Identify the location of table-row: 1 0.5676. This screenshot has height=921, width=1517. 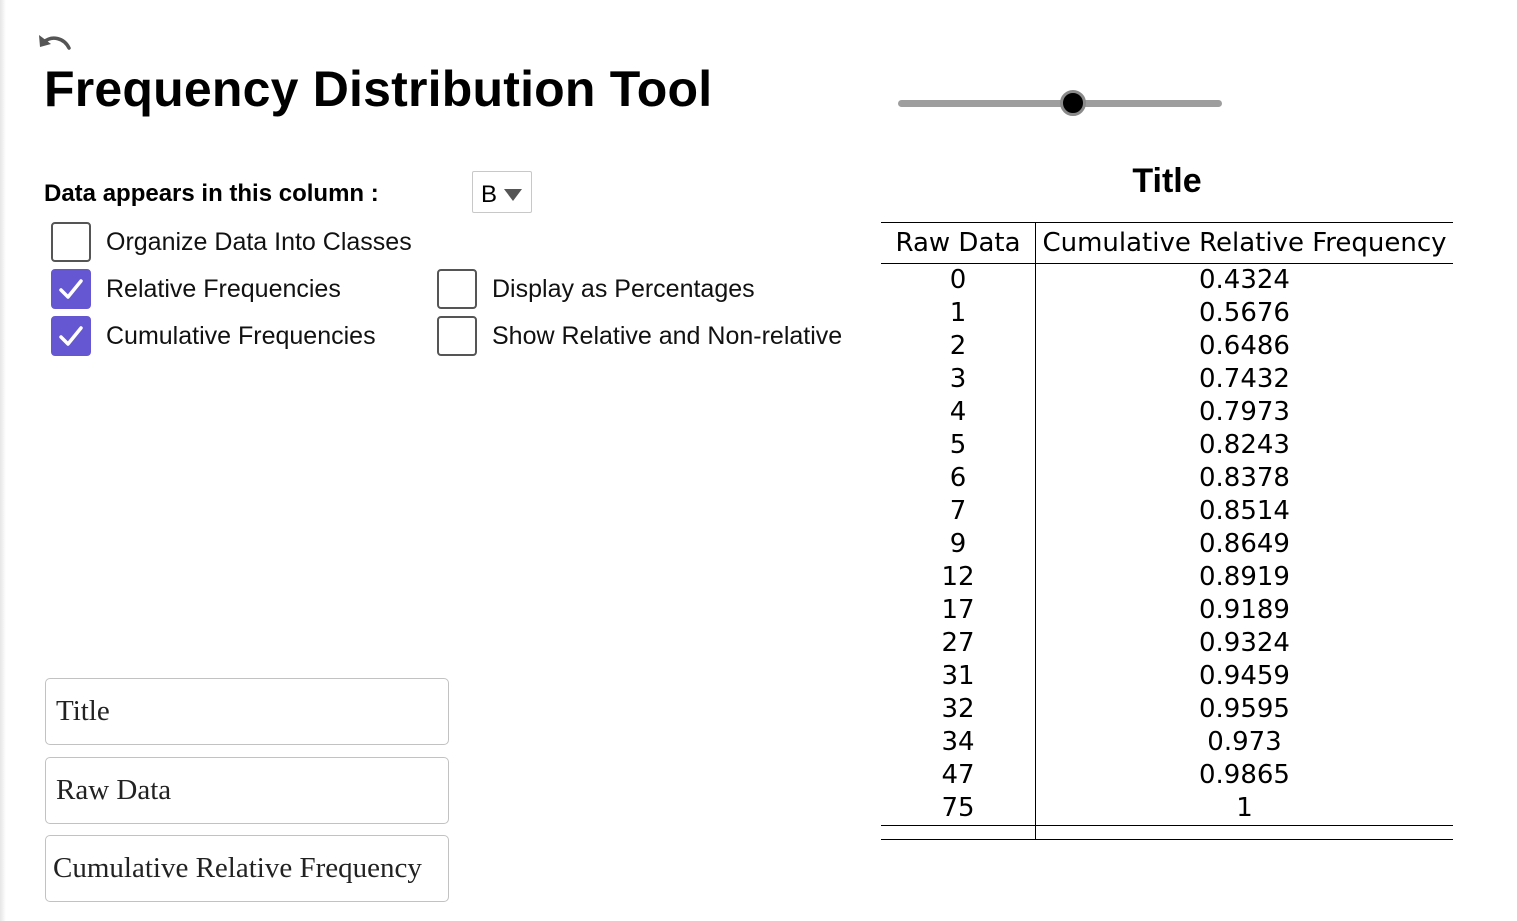
(1167, 313).